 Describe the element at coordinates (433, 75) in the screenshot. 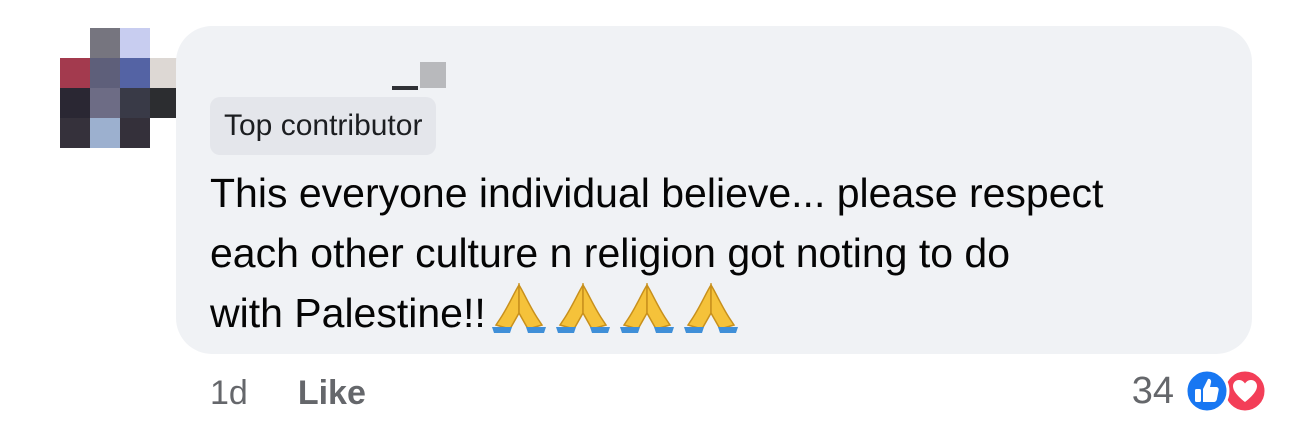

I see `redaction-block` at that location.